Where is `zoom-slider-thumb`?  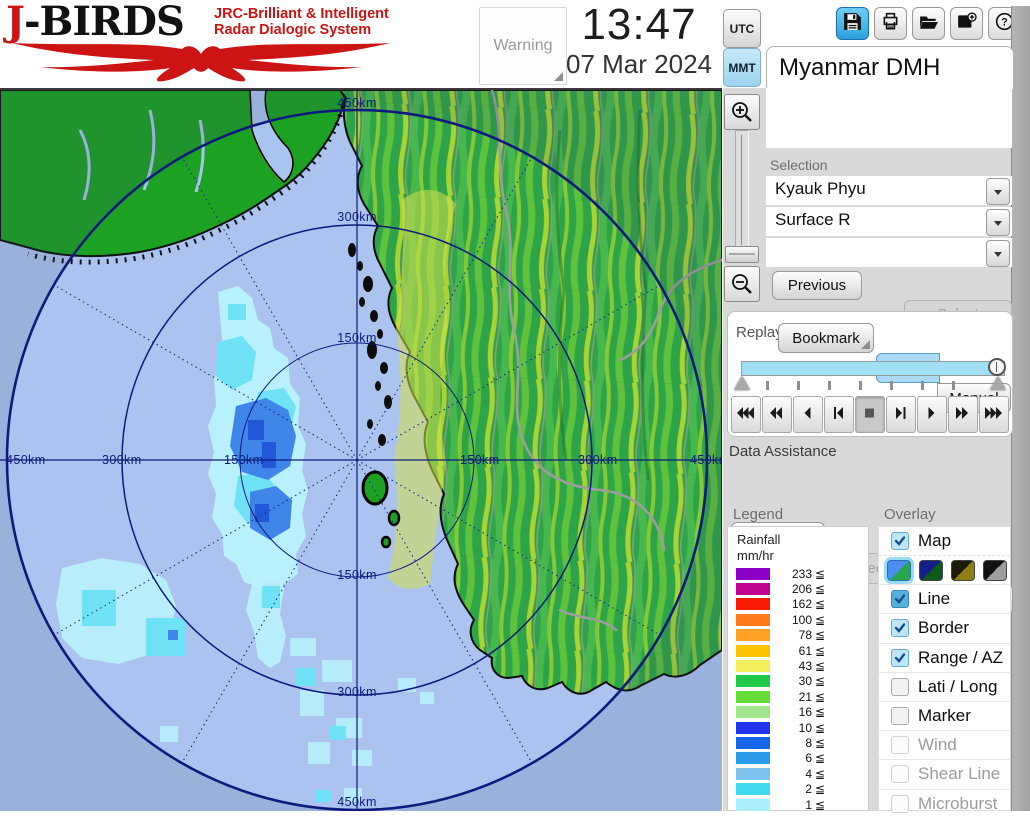 zoom-slider-thumb is located at coordinates (742, 254).